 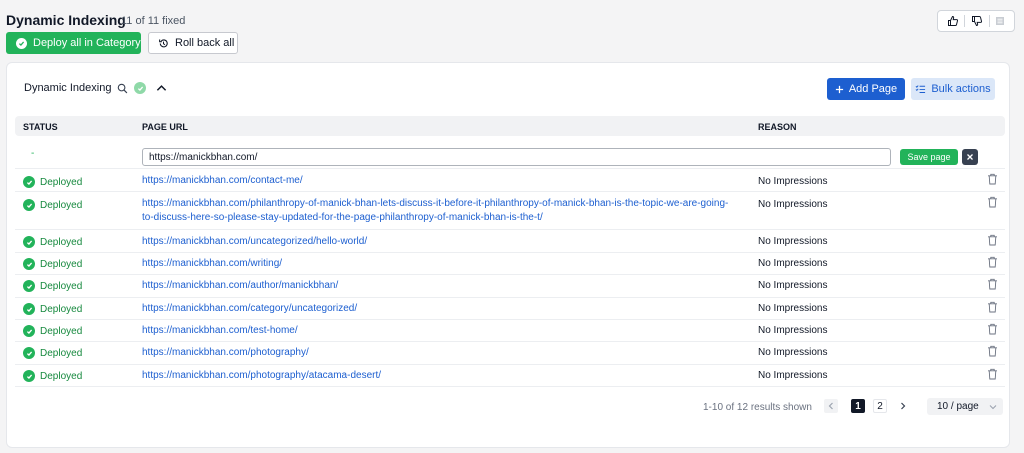 I want to click on next-page-button, so click(x=903, y=406).